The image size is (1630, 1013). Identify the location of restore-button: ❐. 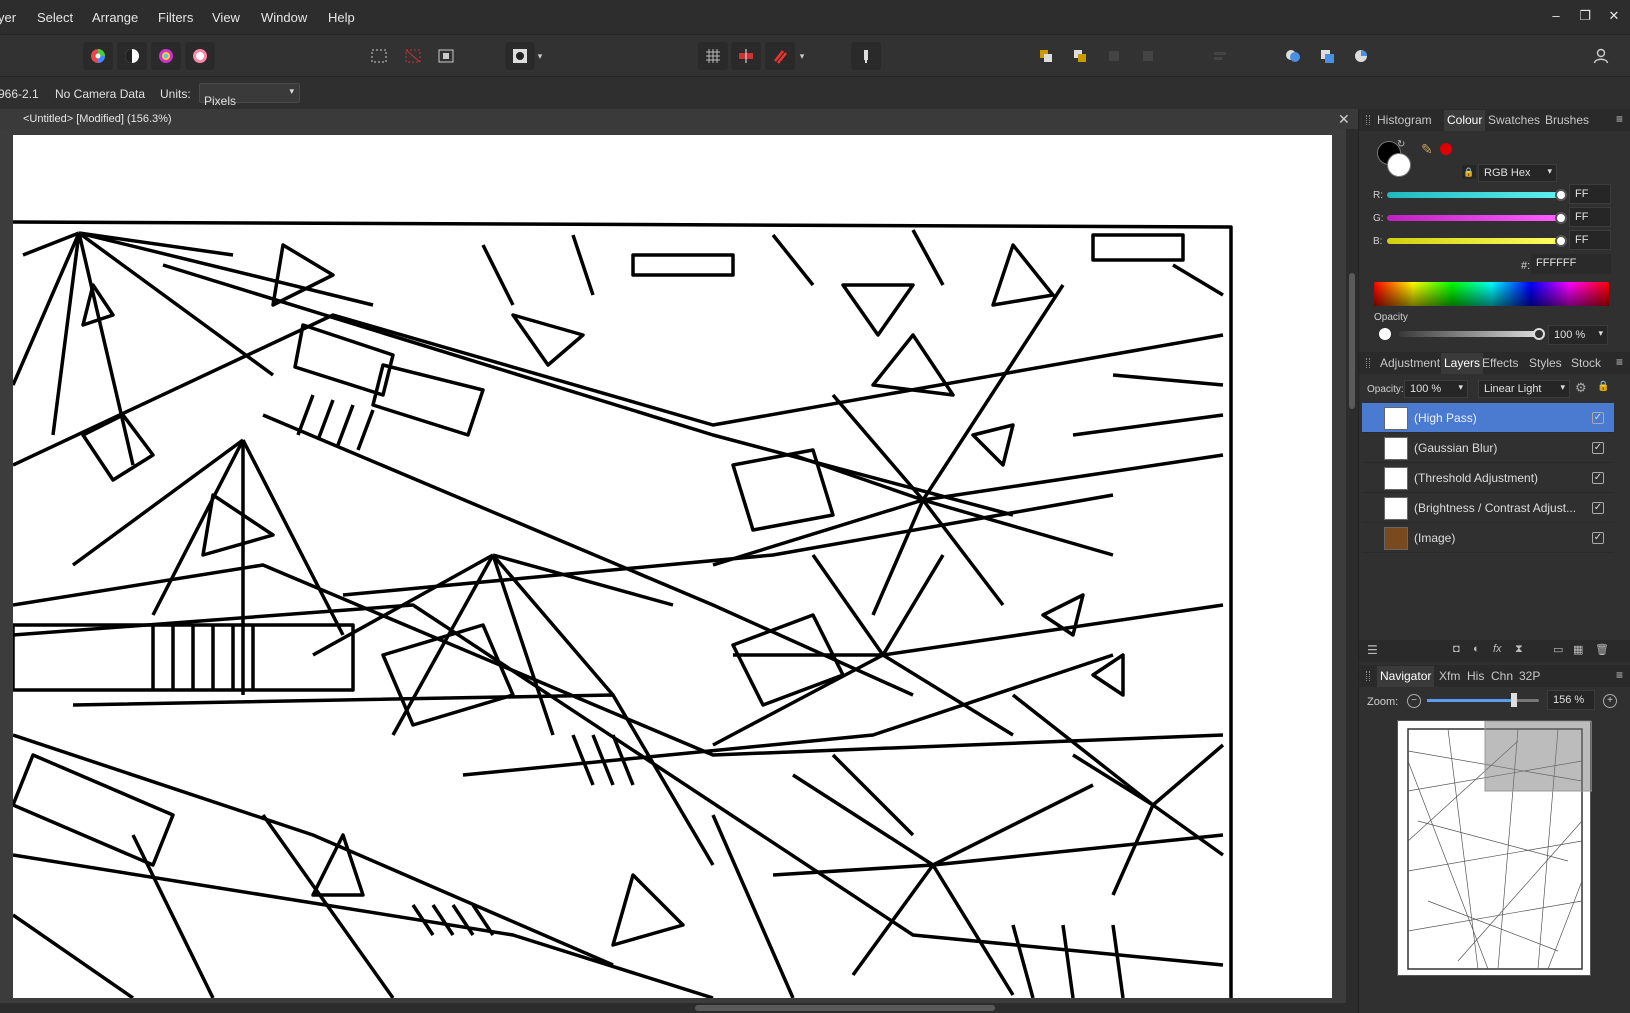
(1585, 17).